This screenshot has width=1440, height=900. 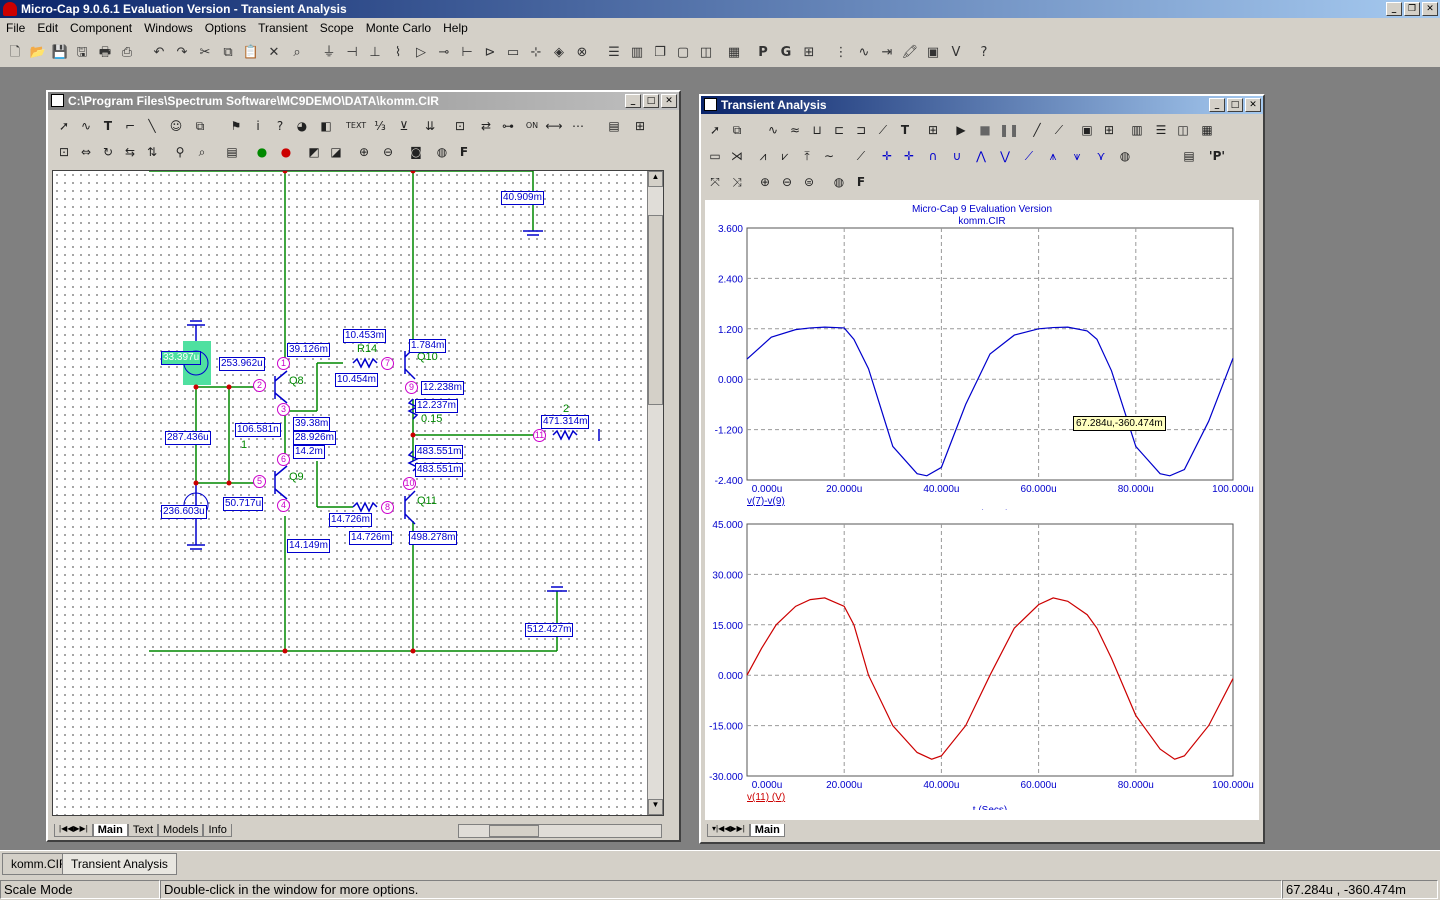 I want to click on palette-icon: ◍, so click(x=442, y=152).